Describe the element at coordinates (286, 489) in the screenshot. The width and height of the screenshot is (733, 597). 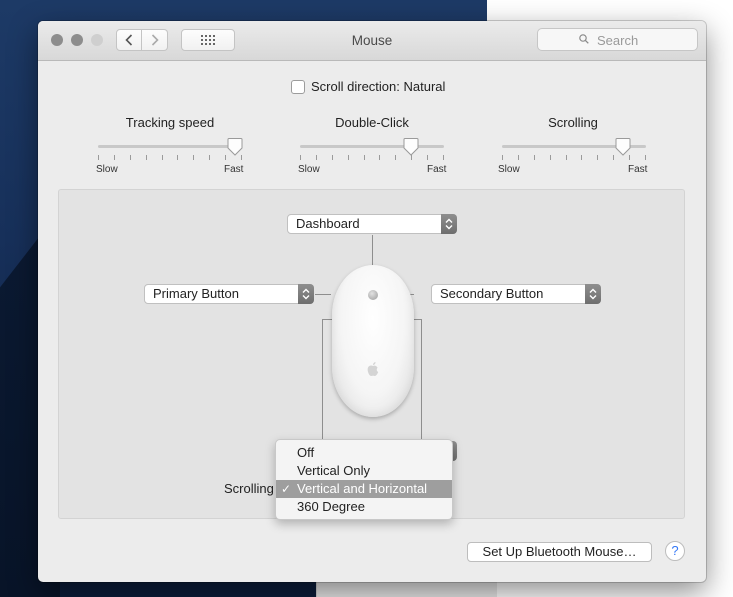
I see `checkmark-icon: ✓` at that location.